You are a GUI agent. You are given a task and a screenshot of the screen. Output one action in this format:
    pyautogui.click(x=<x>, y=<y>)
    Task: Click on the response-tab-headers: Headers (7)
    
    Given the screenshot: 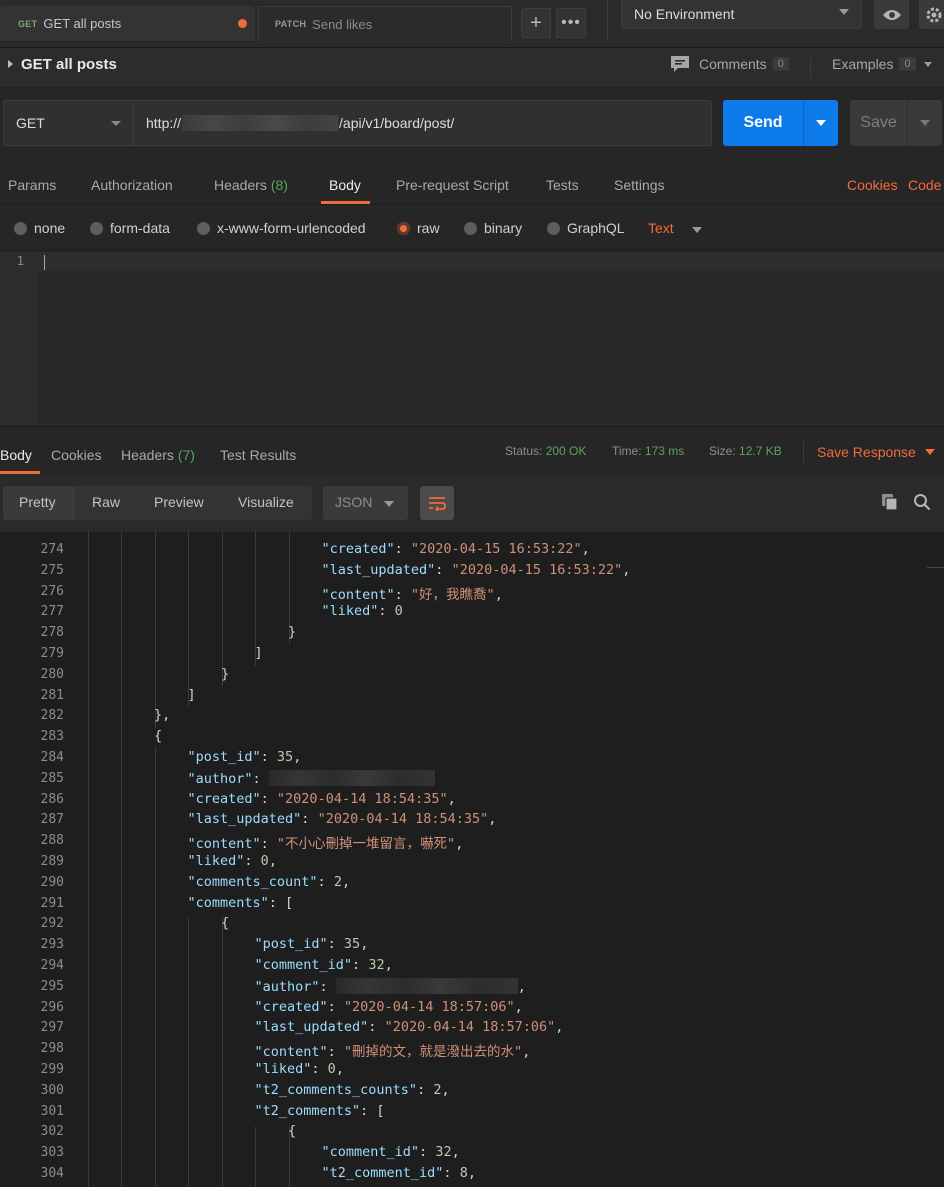 What is the action you would take?
    pyautogui.click(x=158, y=455)
    